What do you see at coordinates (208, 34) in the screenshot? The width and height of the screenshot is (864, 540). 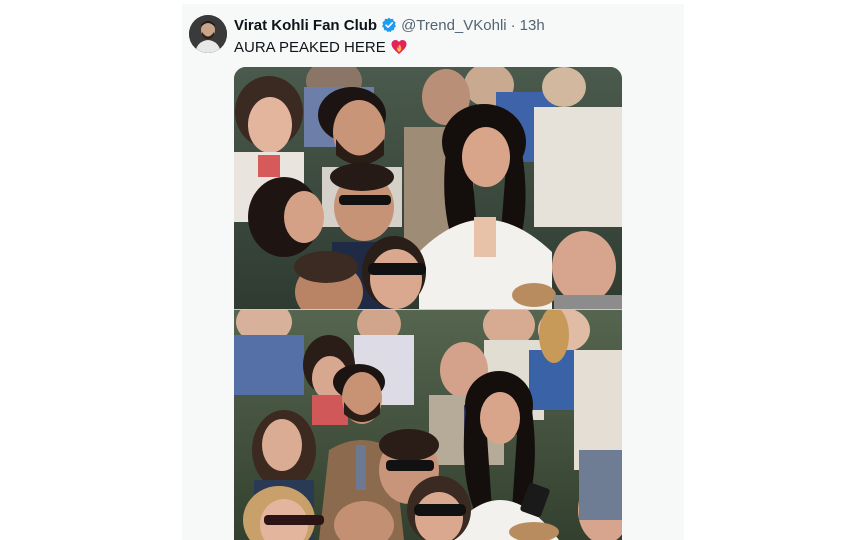 I see `avatar` at bounding box center [208, 34].